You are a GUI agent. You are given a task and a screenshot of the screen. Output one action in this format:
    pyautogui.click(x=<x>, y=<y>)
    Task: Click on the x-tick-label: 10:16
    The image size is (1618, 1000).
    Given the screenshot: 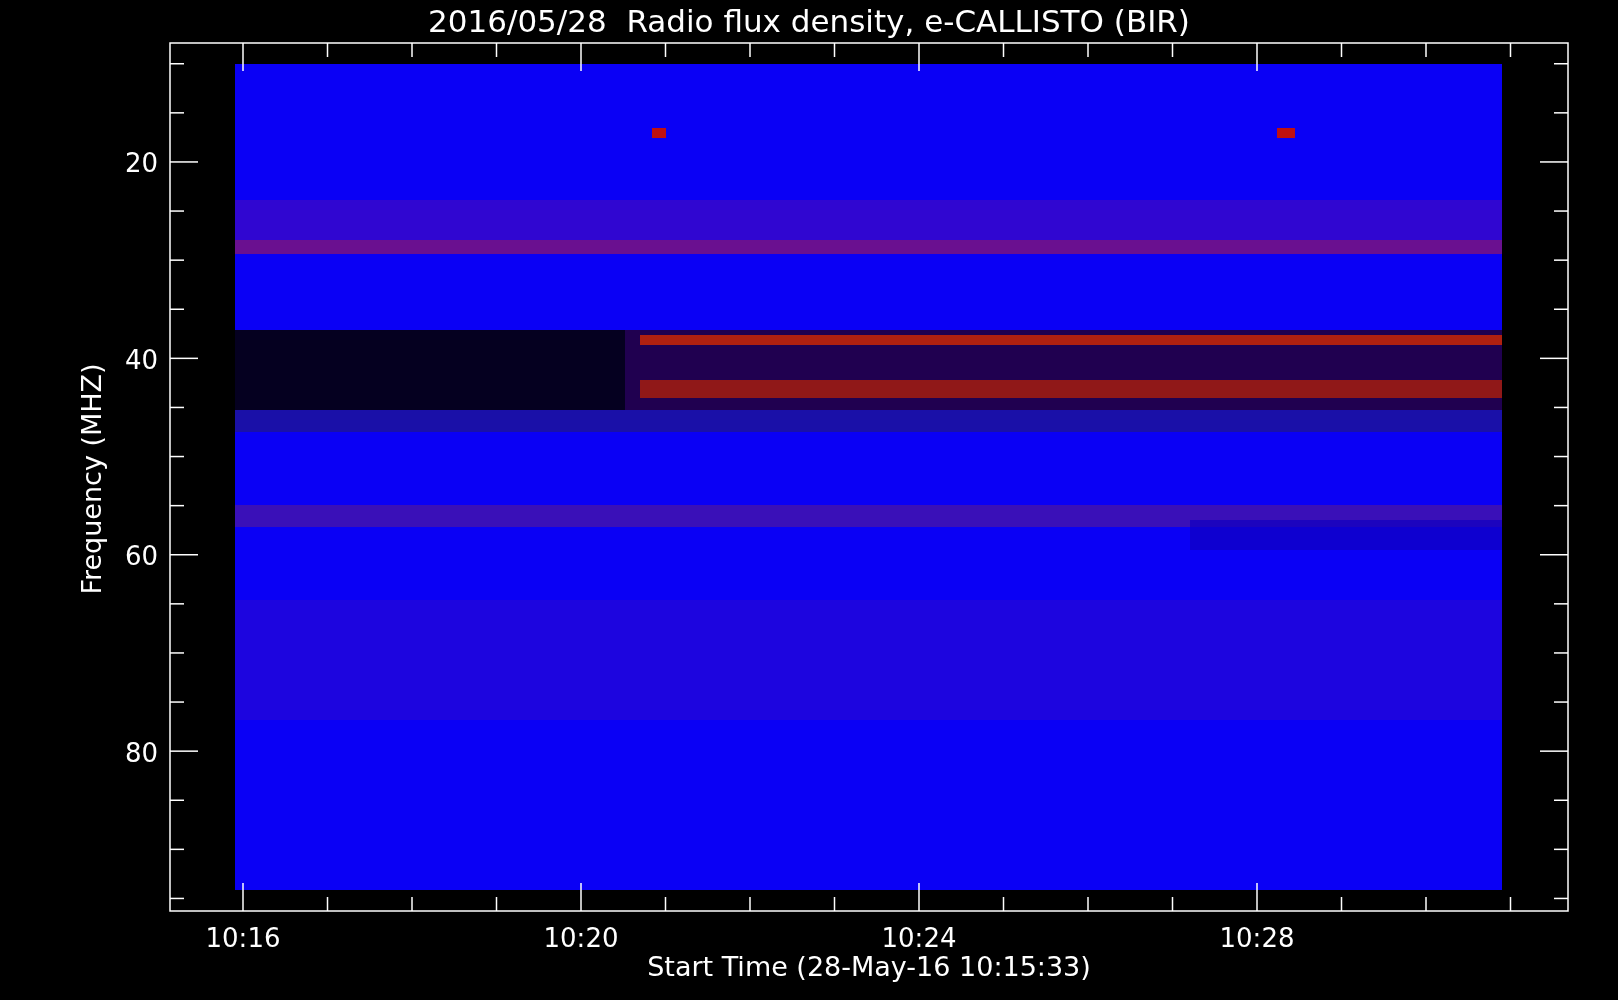 What is the action you would take?
    pyautogui.click(x=243, y=938)
    